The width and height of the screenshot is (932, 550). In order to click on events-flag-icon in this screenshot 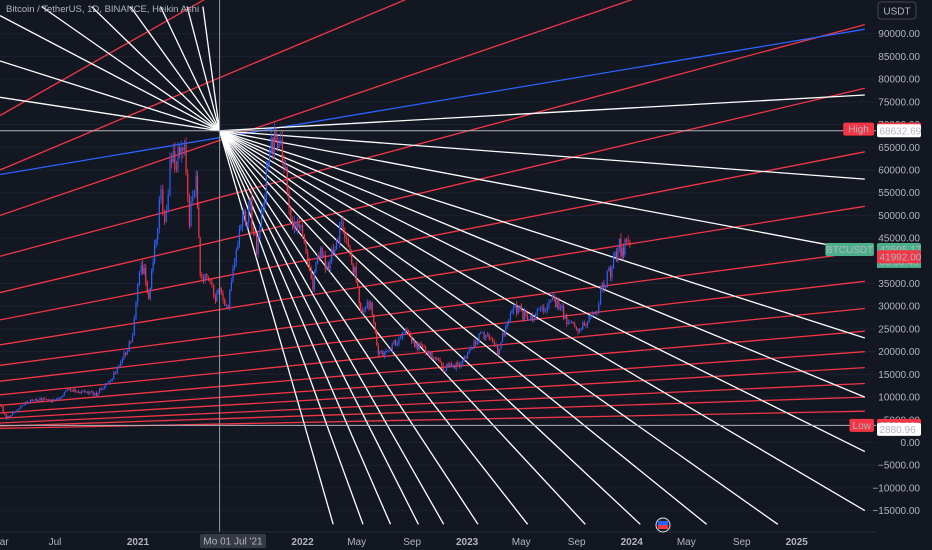, I will do `click(663, 525)`.